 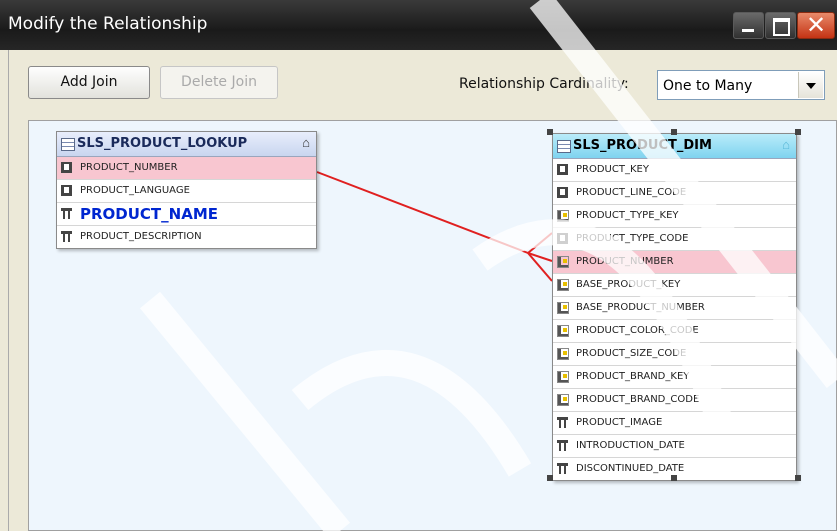 What do you see at coordinates (219, 82) in the screenshot?
I see `delete-join-button: Delete Join` at bounding box center [219, 82].